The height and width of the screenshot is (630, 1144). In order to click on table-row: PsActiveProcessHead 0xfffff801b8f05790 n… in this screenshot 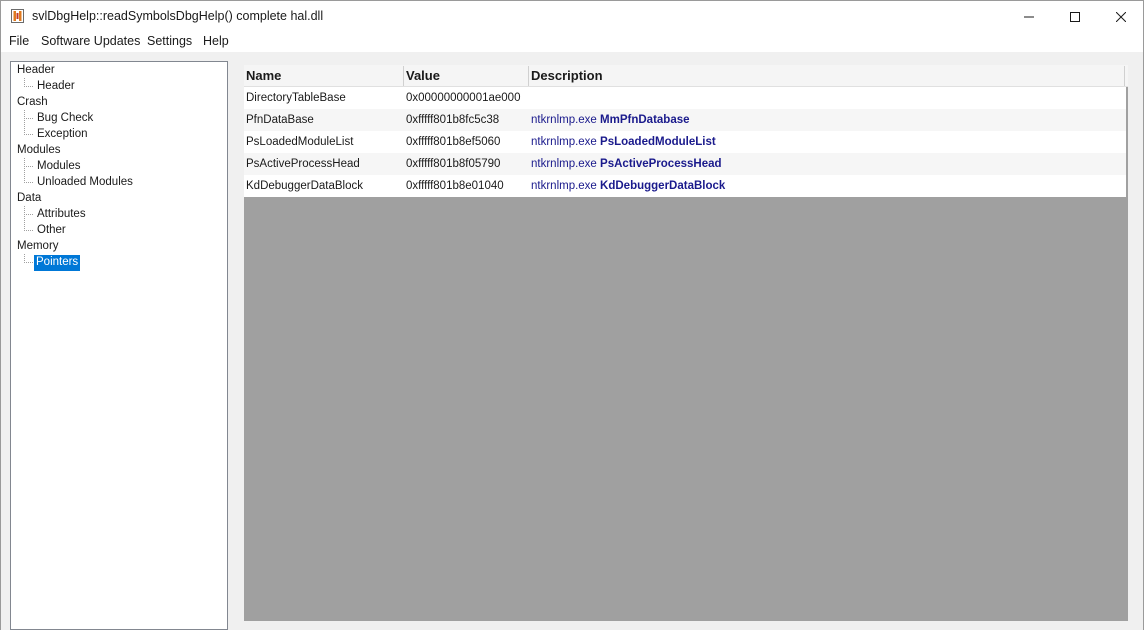, I will do `click(685, 164)`.